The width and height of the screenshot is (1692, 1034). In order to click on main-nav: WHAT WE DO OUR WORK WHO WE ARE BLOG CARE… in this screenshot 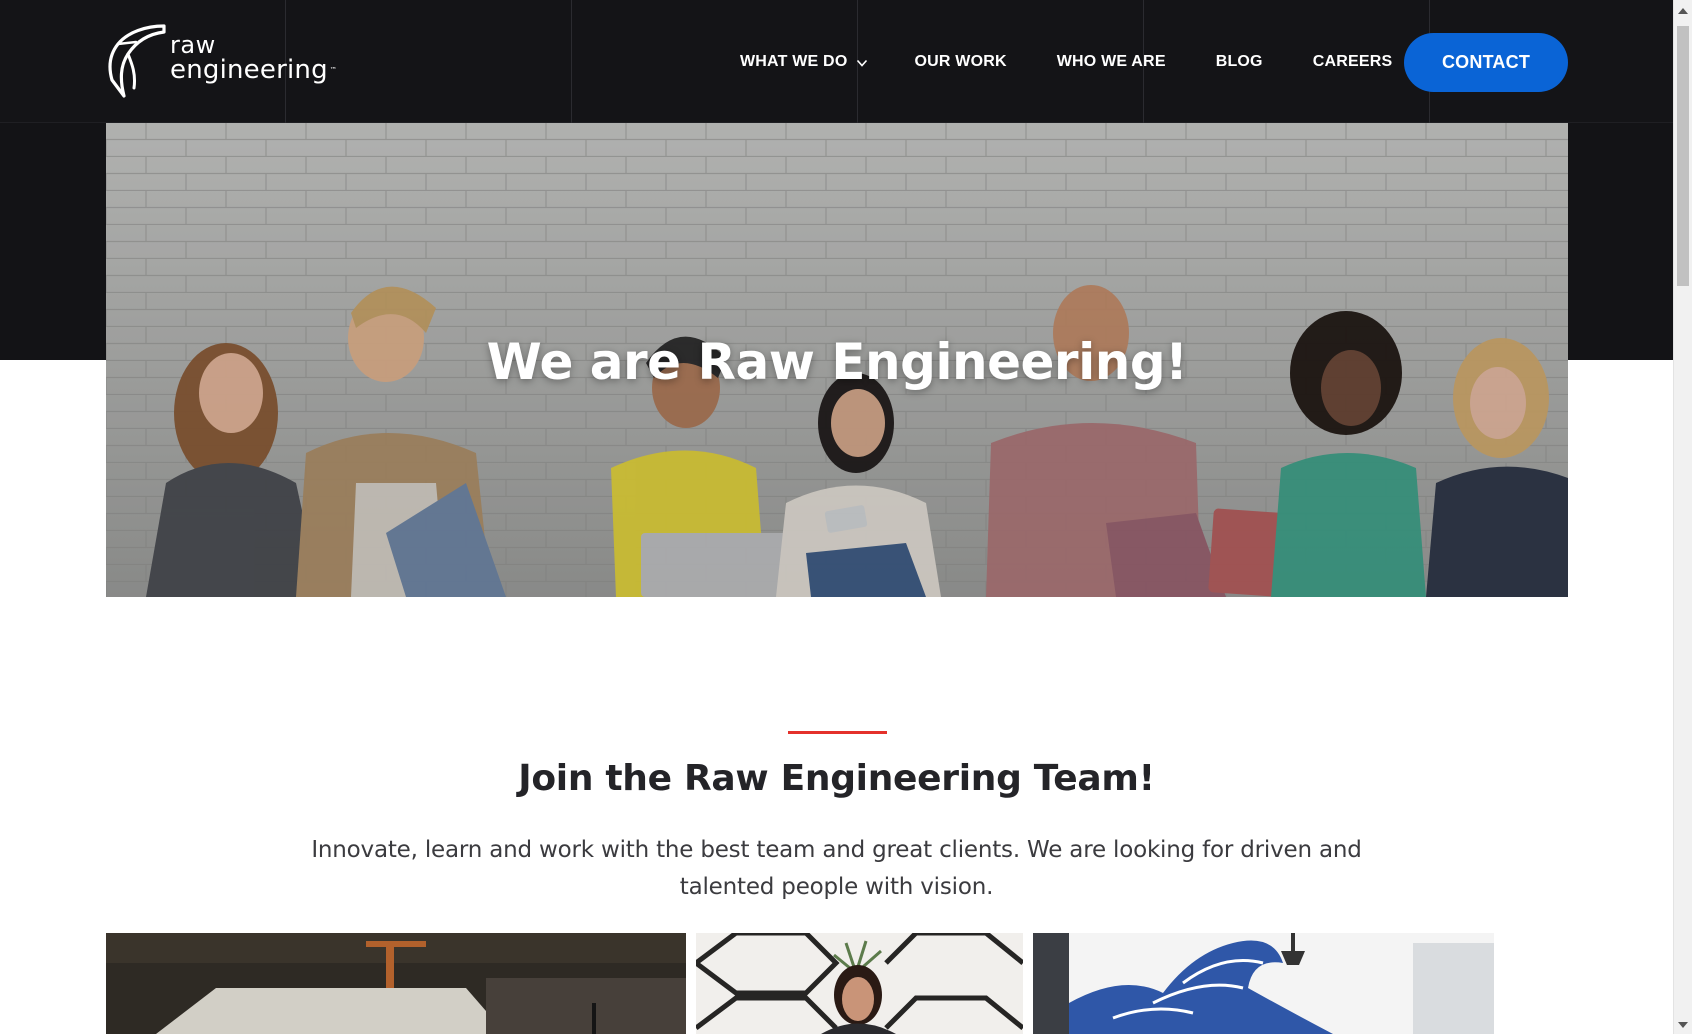, I will do `click(1066, 61)`.